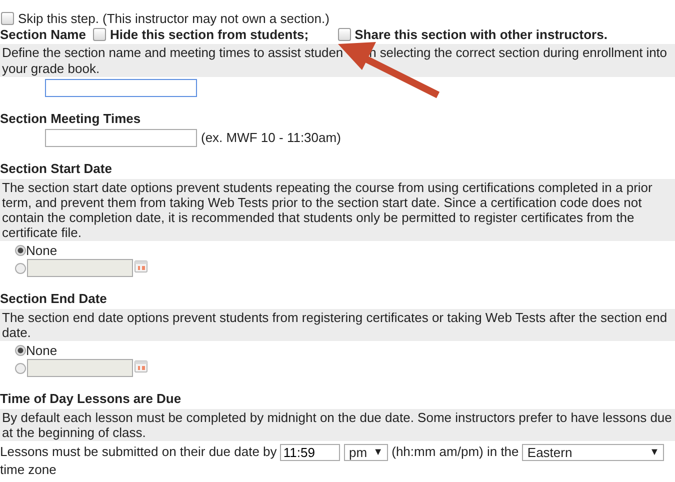  What do you see at coordinates (138, 451) in the screenshot?
I see `sentence-text: Lessons must be submitted on their due date by` at bounding box center [138, 451].